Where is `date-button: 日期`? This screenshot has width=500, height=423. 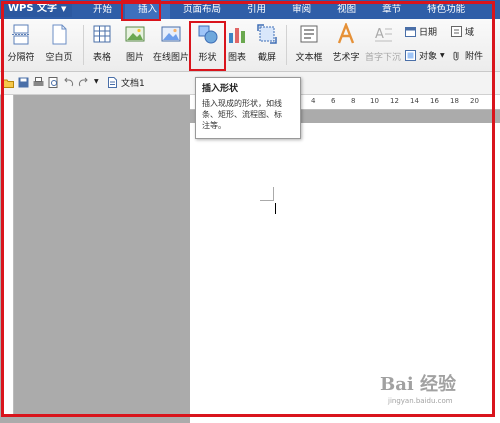 date-button: 日期 is located at coordinates (421, 31).